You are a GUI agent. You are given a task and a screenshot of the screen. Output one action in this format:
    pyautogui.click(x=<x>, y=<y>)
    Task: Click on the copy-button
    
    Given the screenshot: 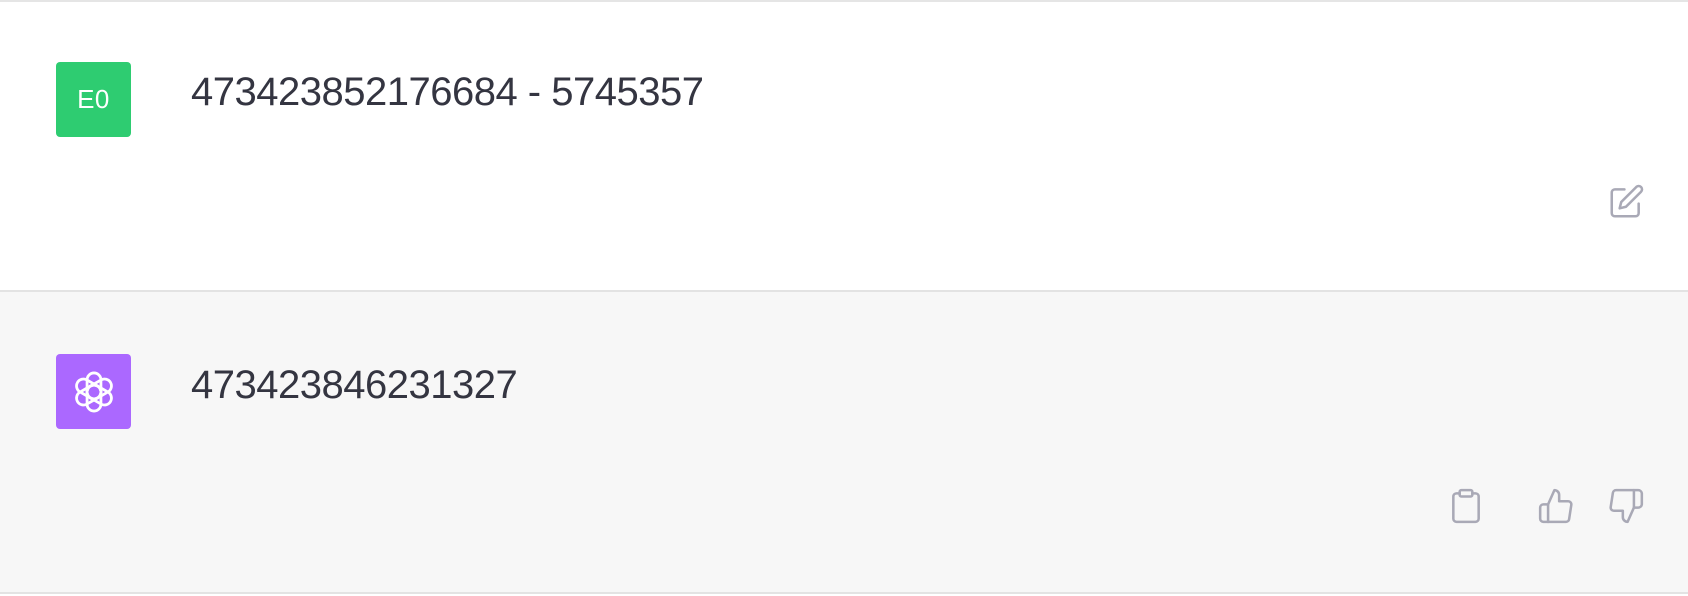 What is the action you would take?
    pyautogui.click(x=1466, y=506)
    